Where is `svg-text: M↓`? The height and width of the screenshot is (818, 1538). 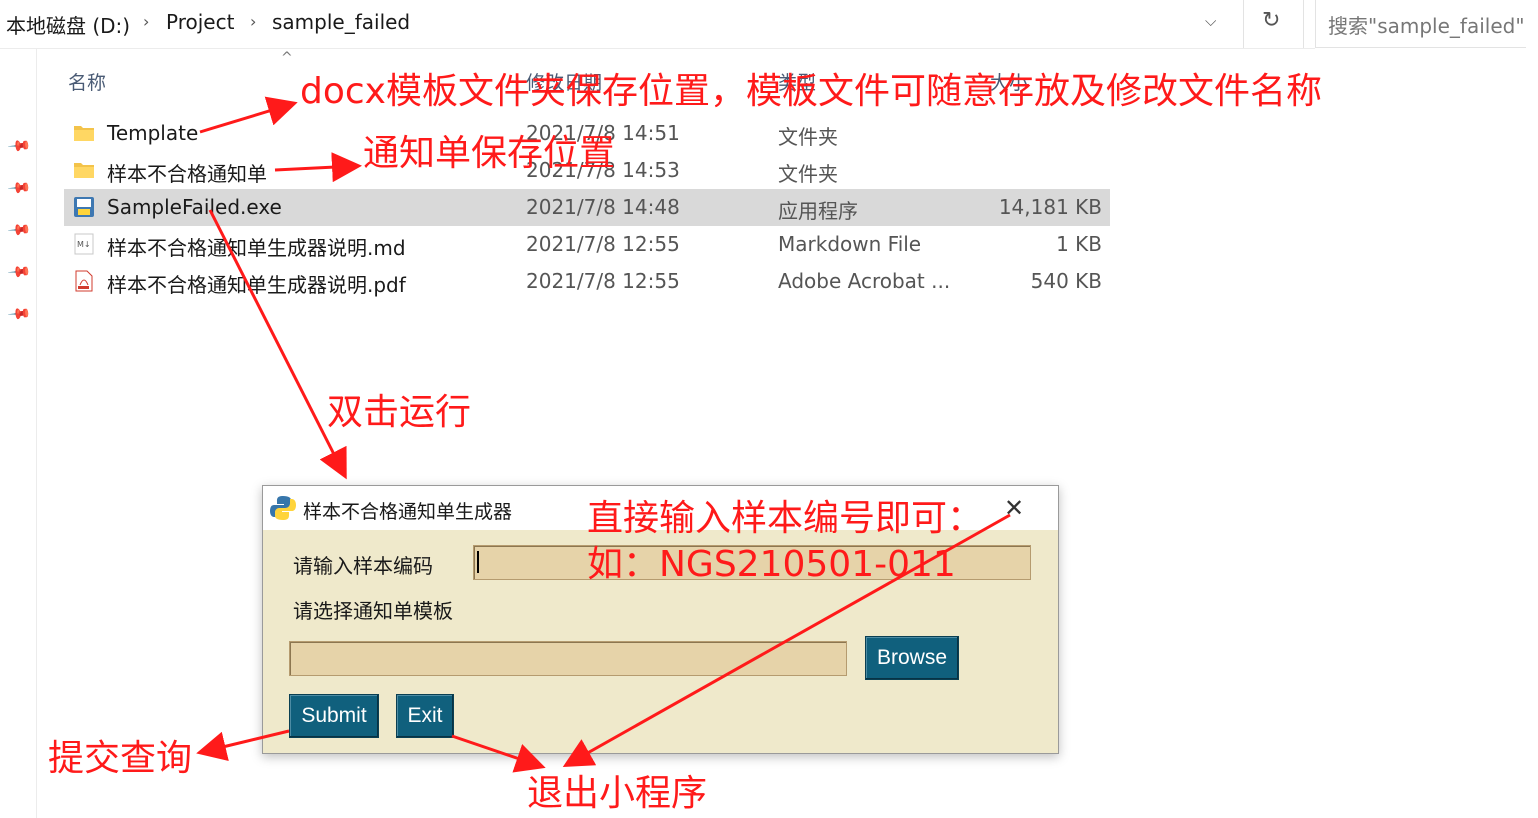
svg-text: M↓ is located at coordinates (84, 244).